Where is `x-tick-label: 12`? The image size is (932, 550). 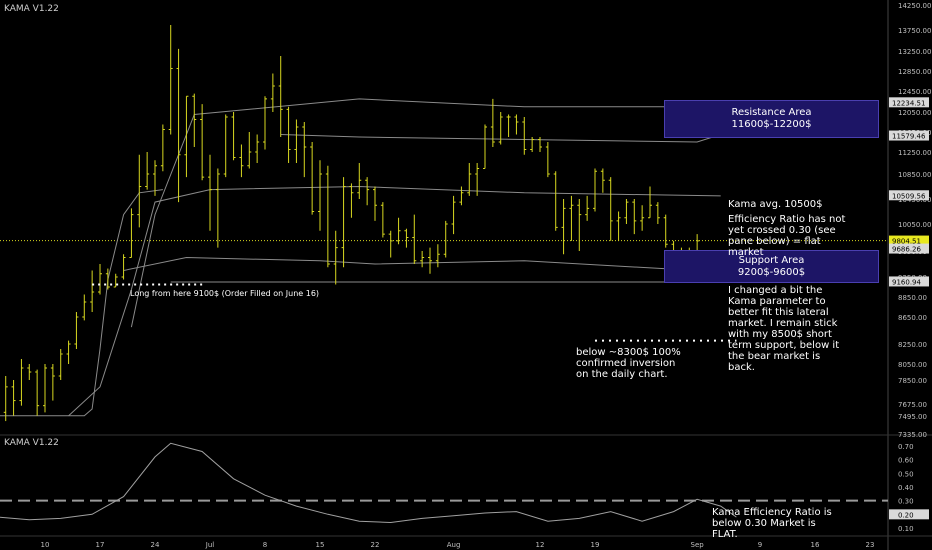 x-tick-label: 12 is located at coordinates (540, 545).